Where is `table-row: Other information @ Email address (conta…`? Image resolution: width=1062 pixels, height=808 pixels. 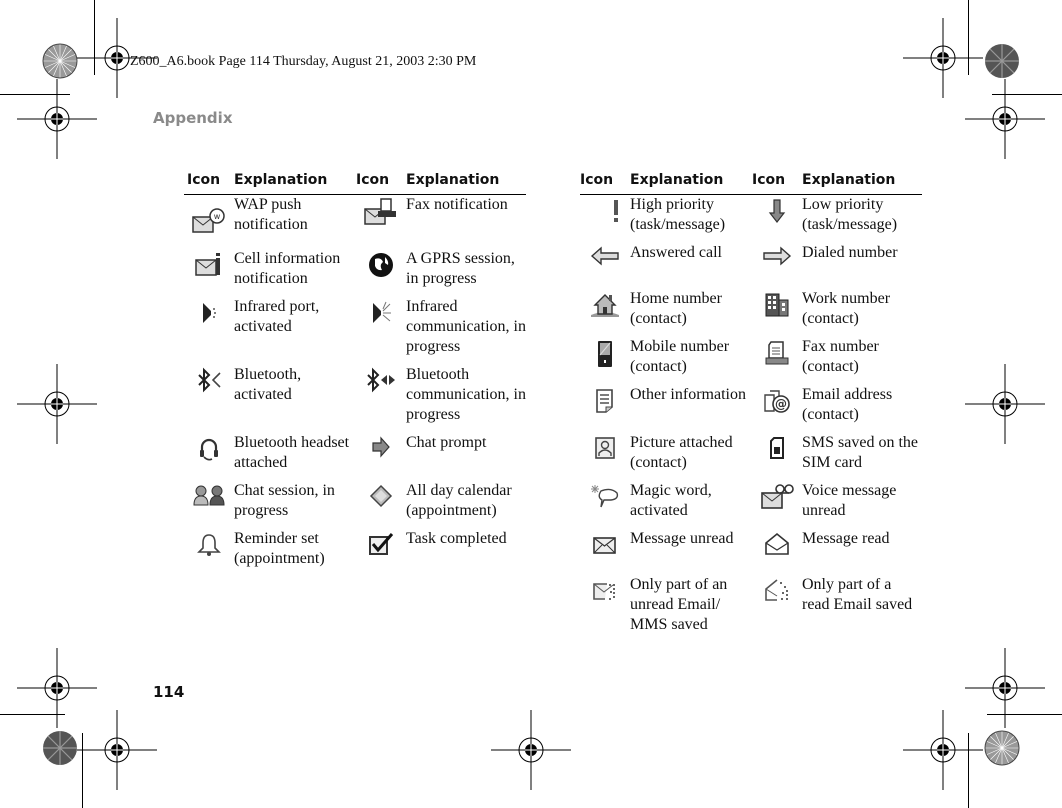
table-row: Other information @ Email address (conta… is located at coordinates (751, 409).